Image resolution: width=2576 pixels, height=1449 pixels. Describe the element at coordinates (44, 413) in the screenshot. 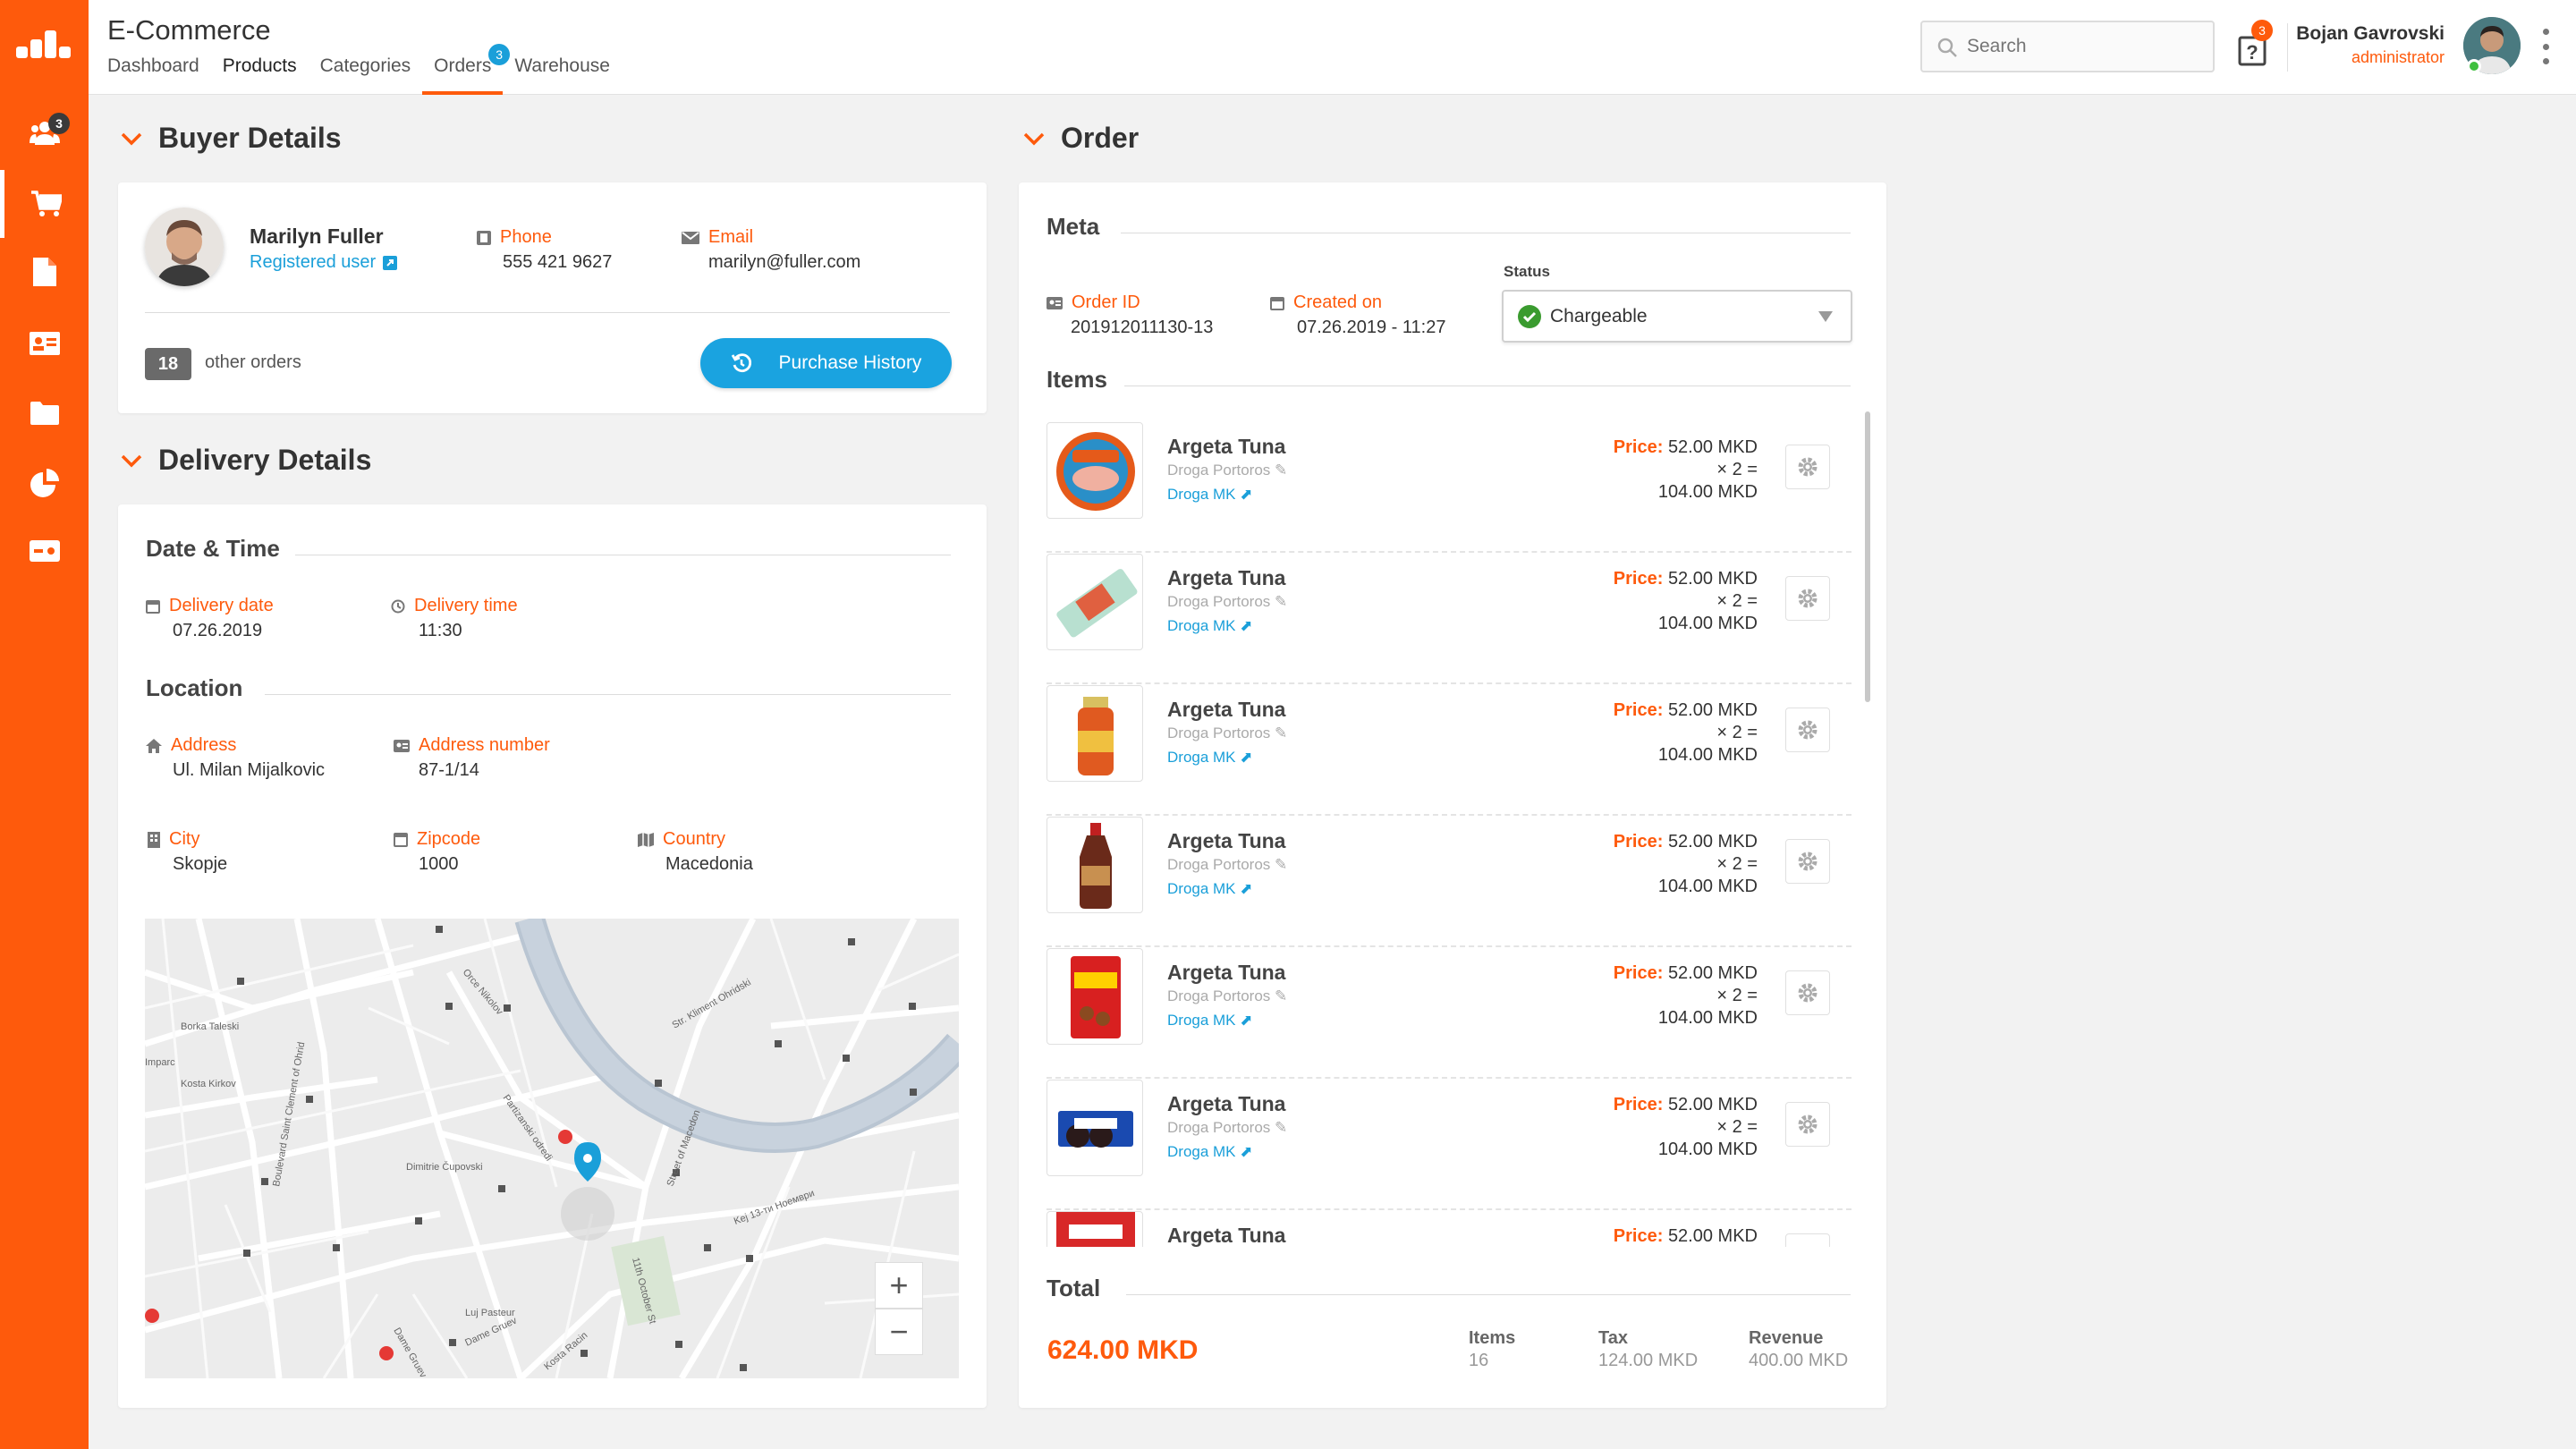

I see `nav-folders` at that location.